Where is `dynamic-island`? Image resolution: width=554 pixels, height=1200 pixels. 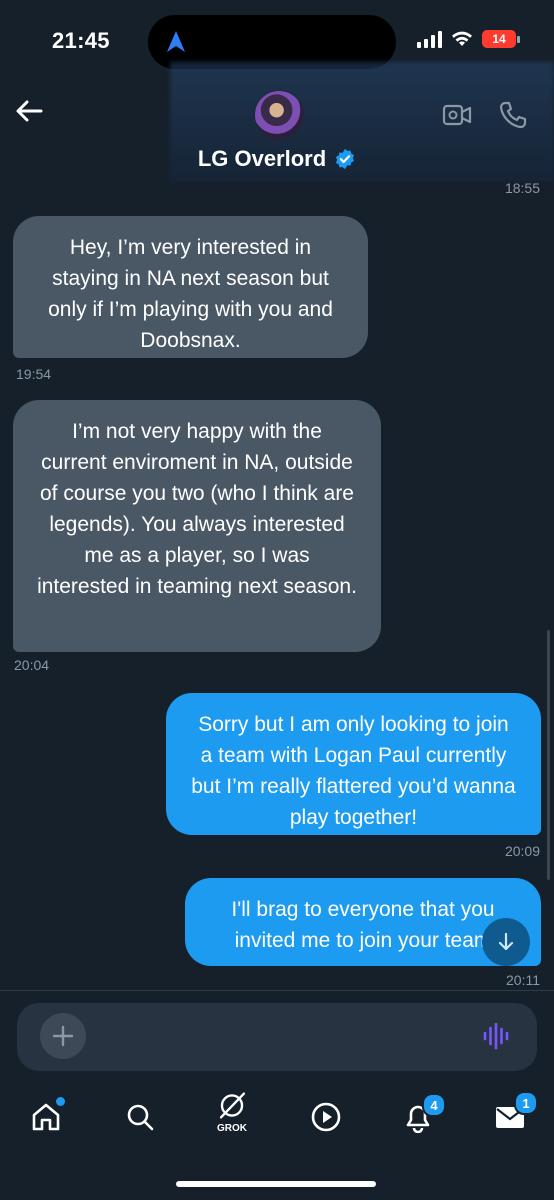
dynamic-island is located at coordinates (272, 42).